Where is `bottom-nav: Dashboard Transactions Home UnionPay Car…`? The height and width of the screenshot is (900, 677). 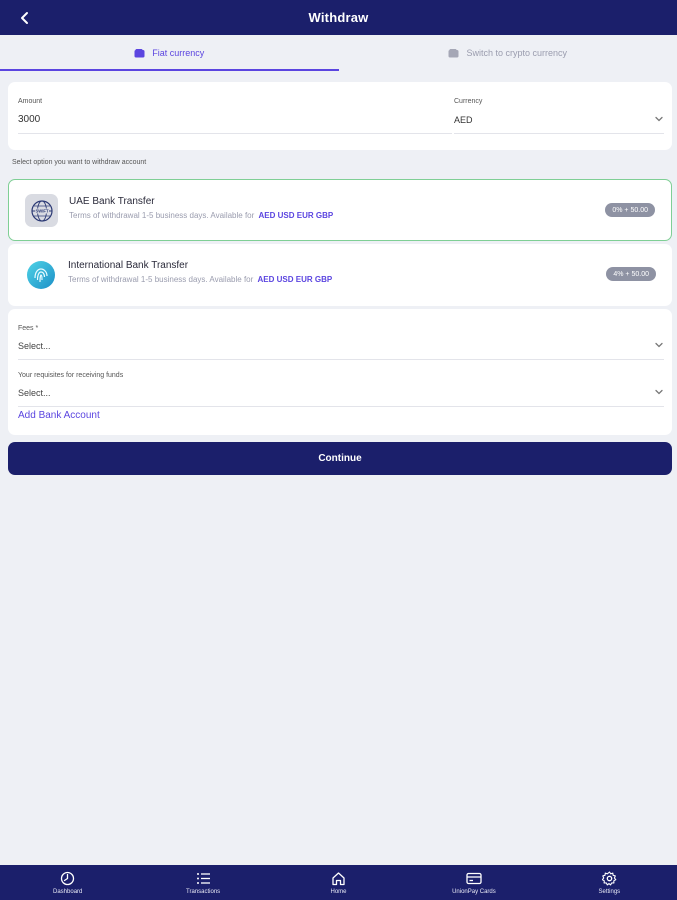 bottom-nav: Dashboard Transactions Home UnionPay Car… is located at coordinates (338, 882).